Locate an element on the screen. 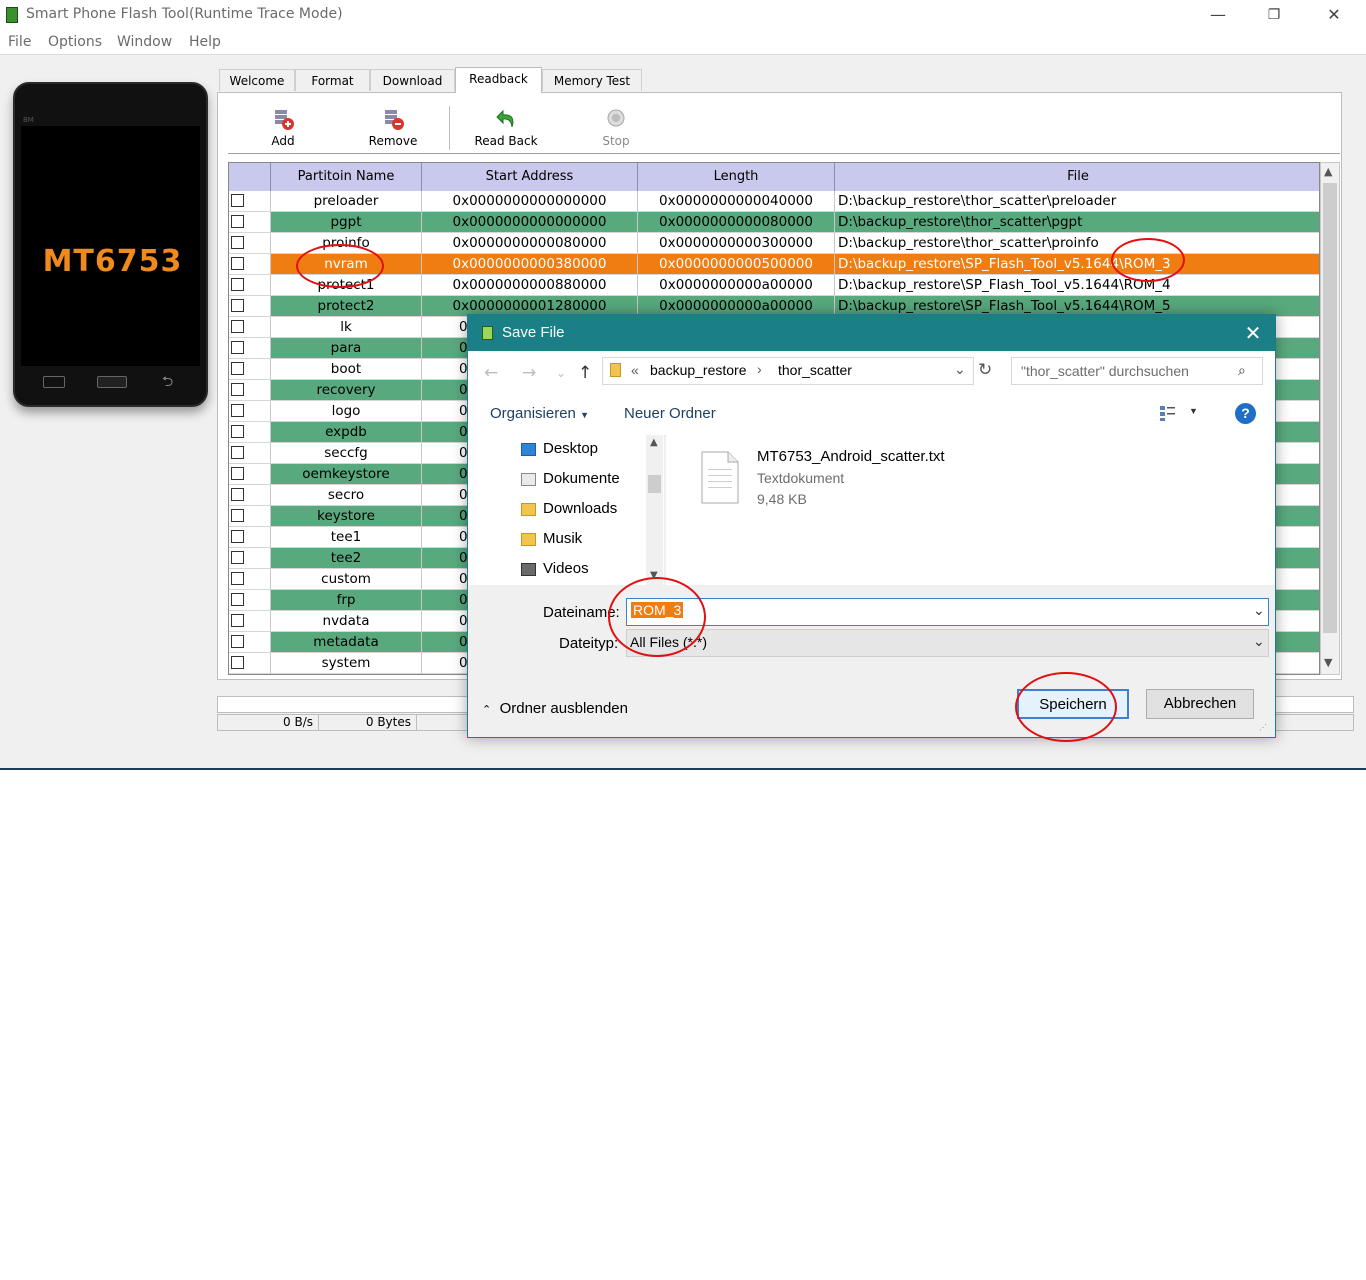 This screenshot has height=1280, width=1366. maximize-button: ❐ is located at coordinates (1274, 15).